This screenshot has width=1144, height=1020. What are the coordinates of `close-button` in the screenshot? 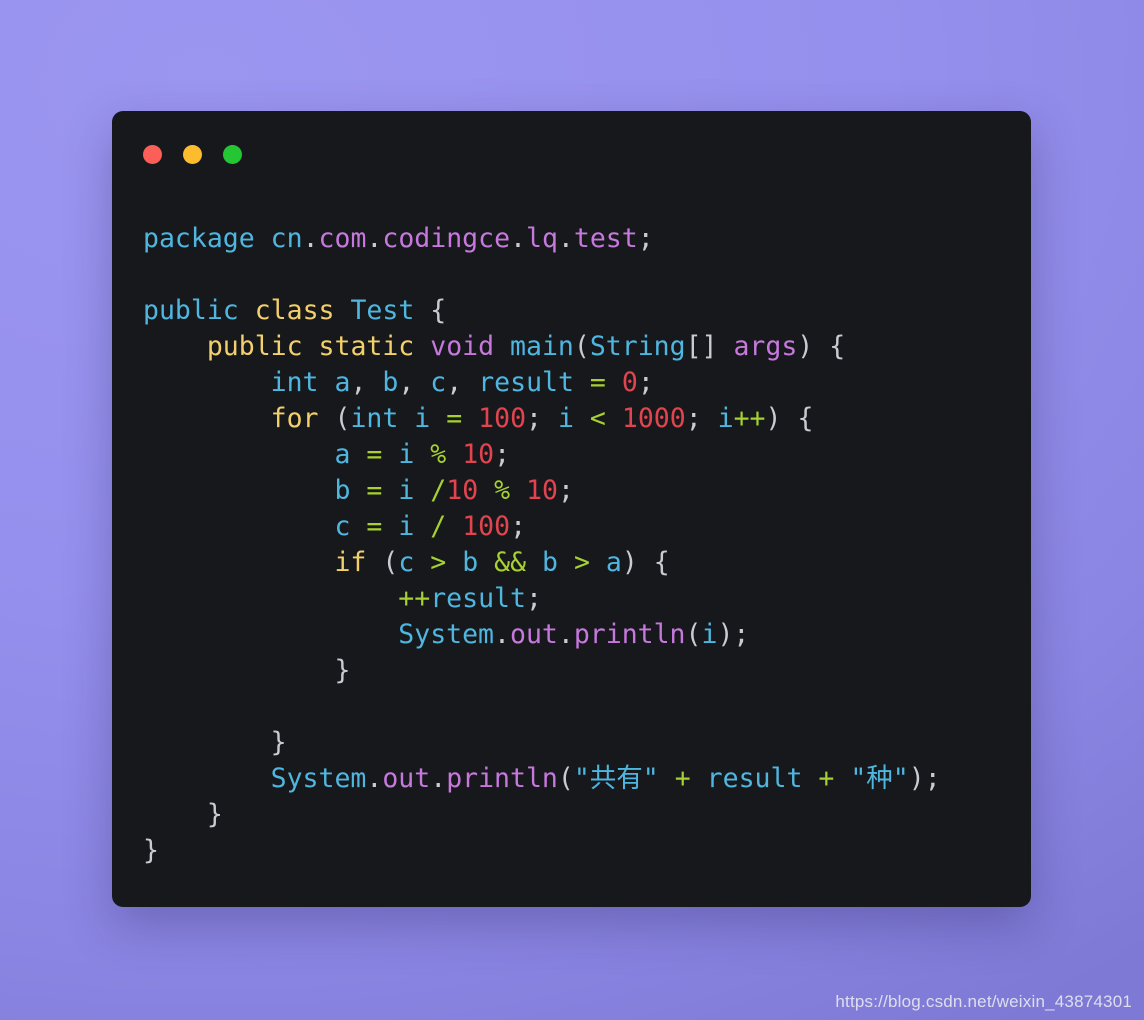 It's located at (152, 154).